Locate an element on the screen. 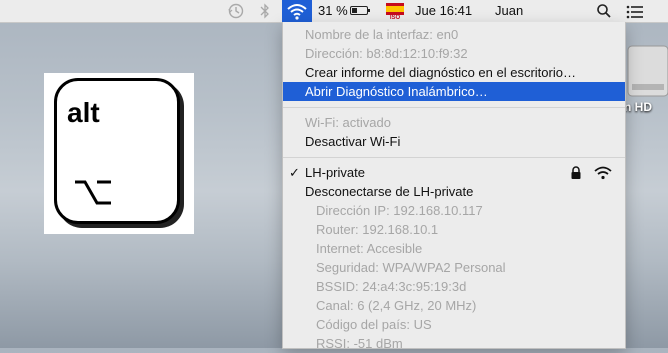 Image resolution: width=668 pixels, height=353 pixels. ip-address-item: Dirección IP: 192.168.10.117 is located at coordinates (399, 210).